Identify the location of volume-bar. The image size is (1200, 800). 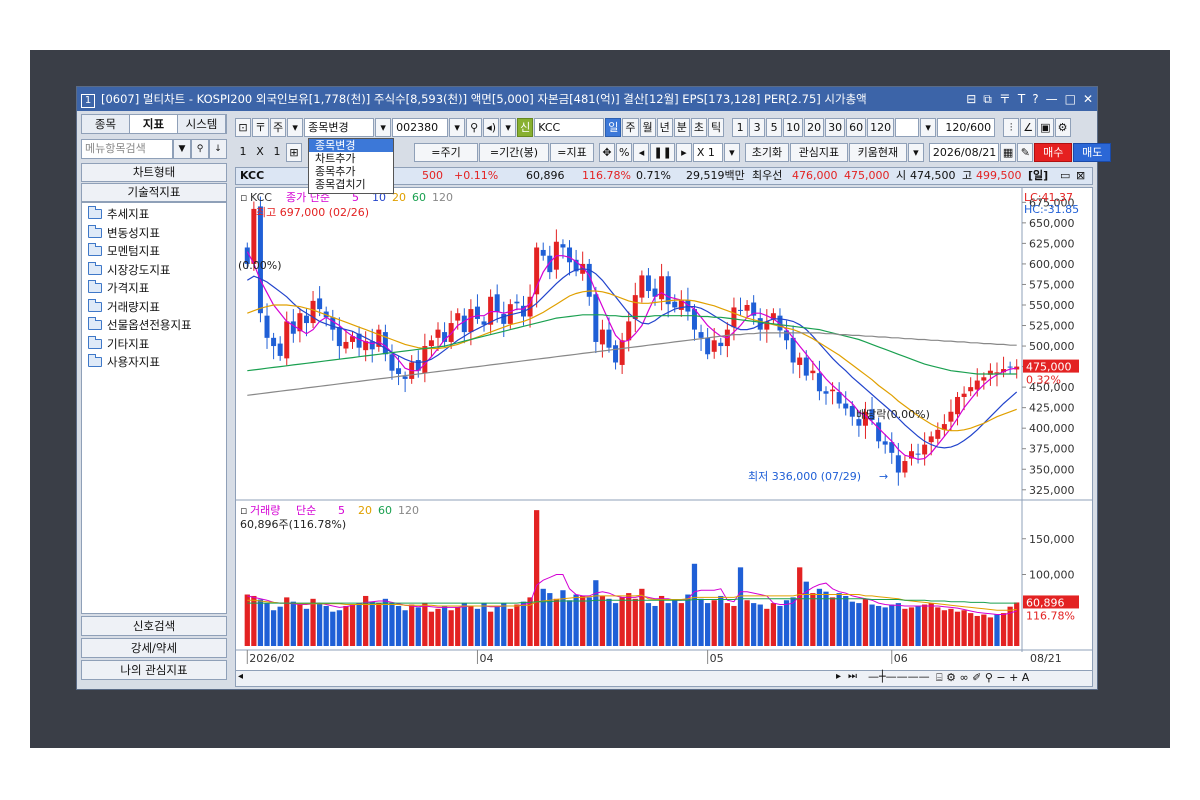
(977, 630).